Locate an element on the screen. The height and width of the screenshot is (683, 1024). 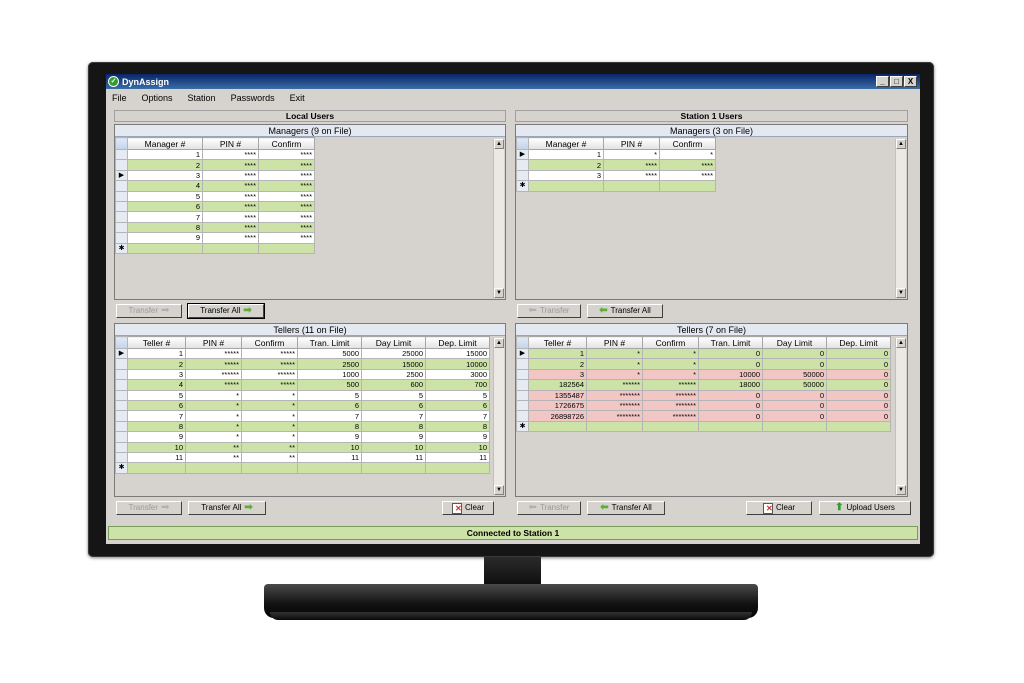
column-header: Manager # is located at coordinates (566, 143).